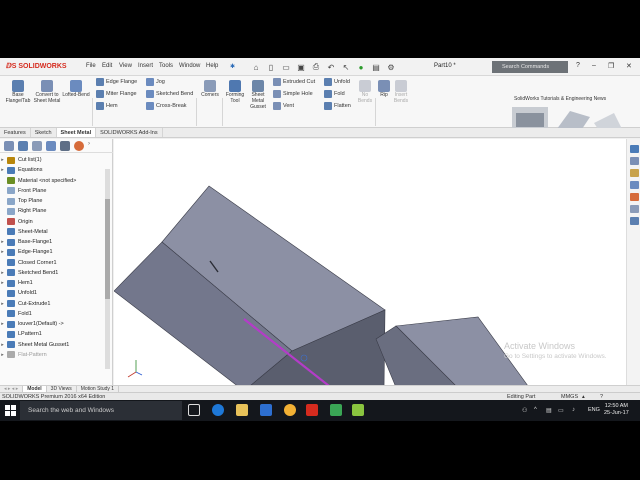 This screenshot has width=640, height=480. I want to click on feature-tree-icon, so click(23, 146).